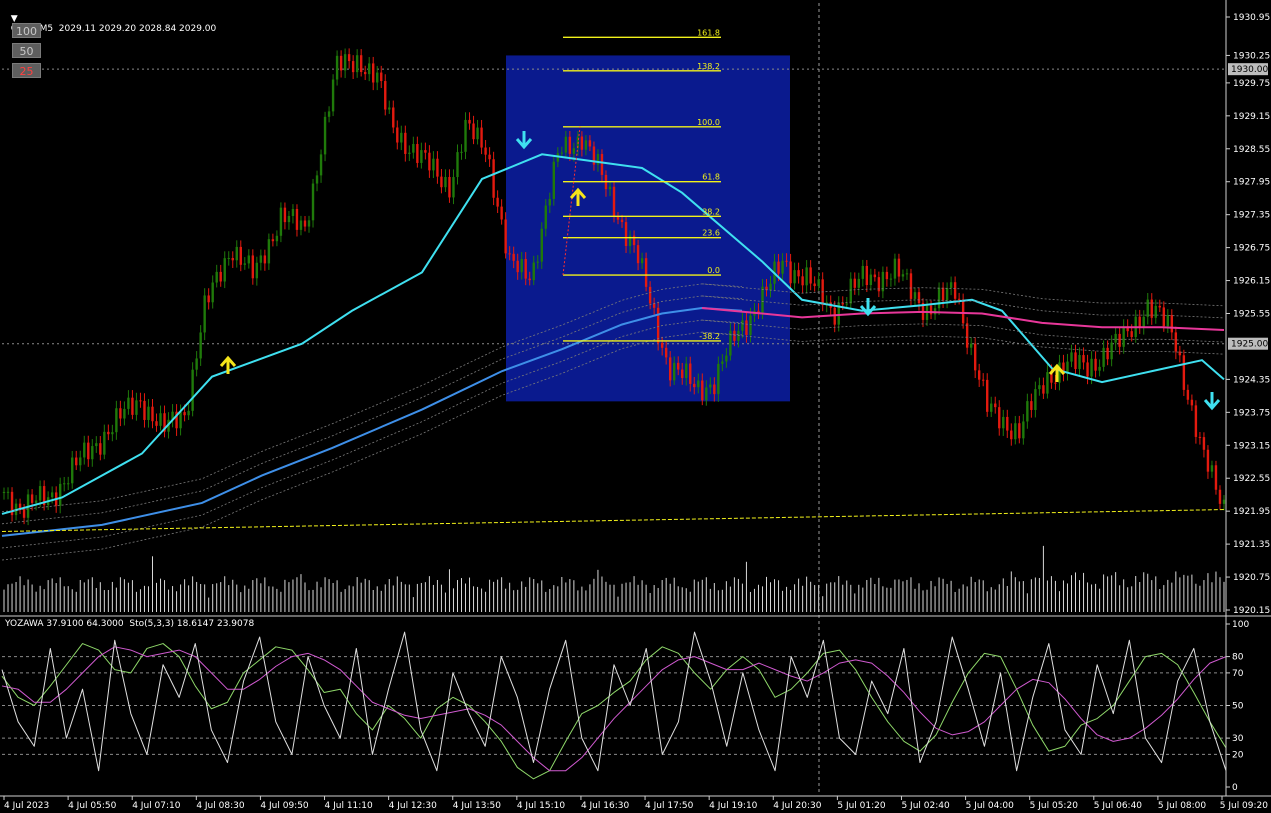 The image size is (1271, 813). Describe the element at coordinates (477, 806) in the screenshot. I see `time-tick-label: 4 Jul 13:50` at that location.